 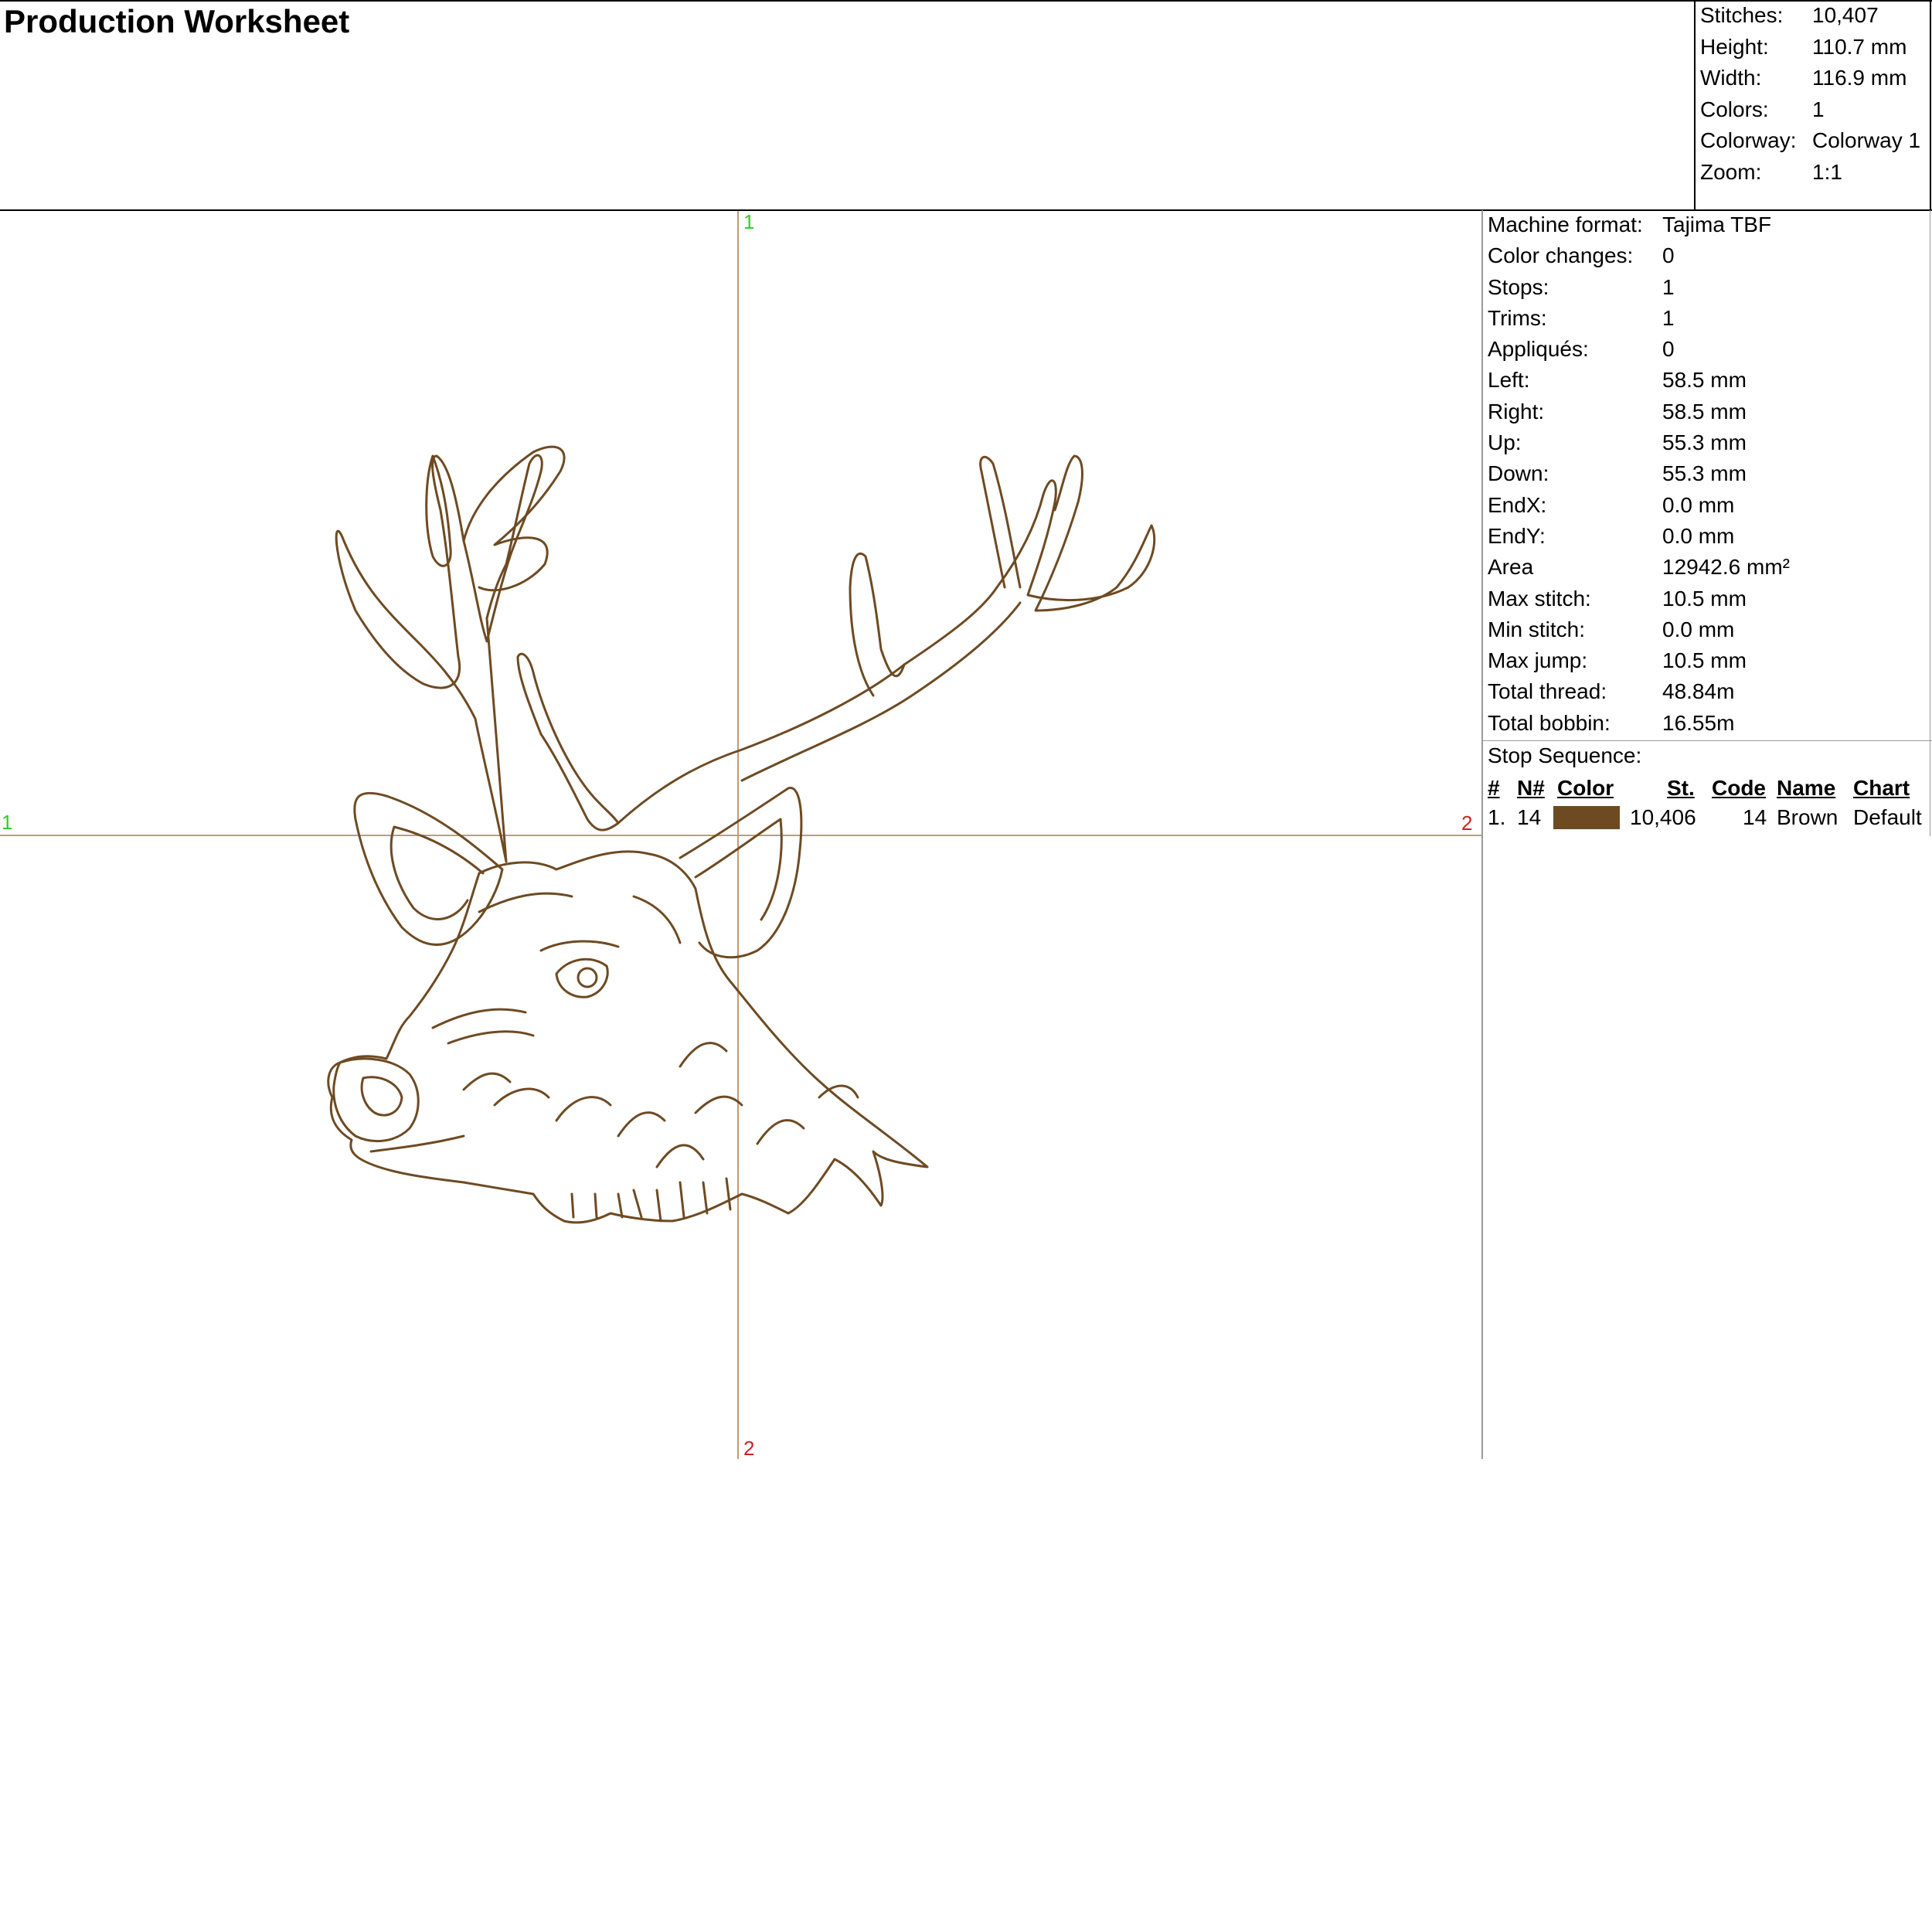 What do you see at coordinates (417, 1143) in the screenshot?
I see `mouth-line` at bounding box center [417, 1143].